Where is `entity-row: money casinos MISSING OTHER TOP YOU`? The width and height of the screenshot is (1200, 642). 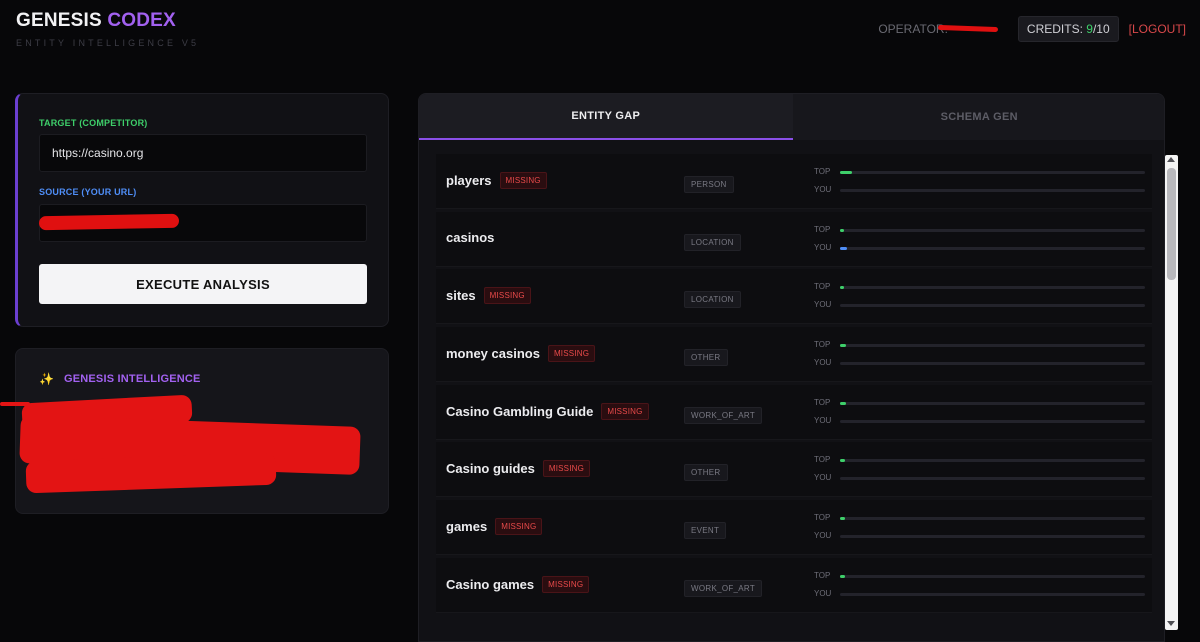
entity-row: money casinos MISSING OTHER TOP YOU is located at coordinates (794, 355).